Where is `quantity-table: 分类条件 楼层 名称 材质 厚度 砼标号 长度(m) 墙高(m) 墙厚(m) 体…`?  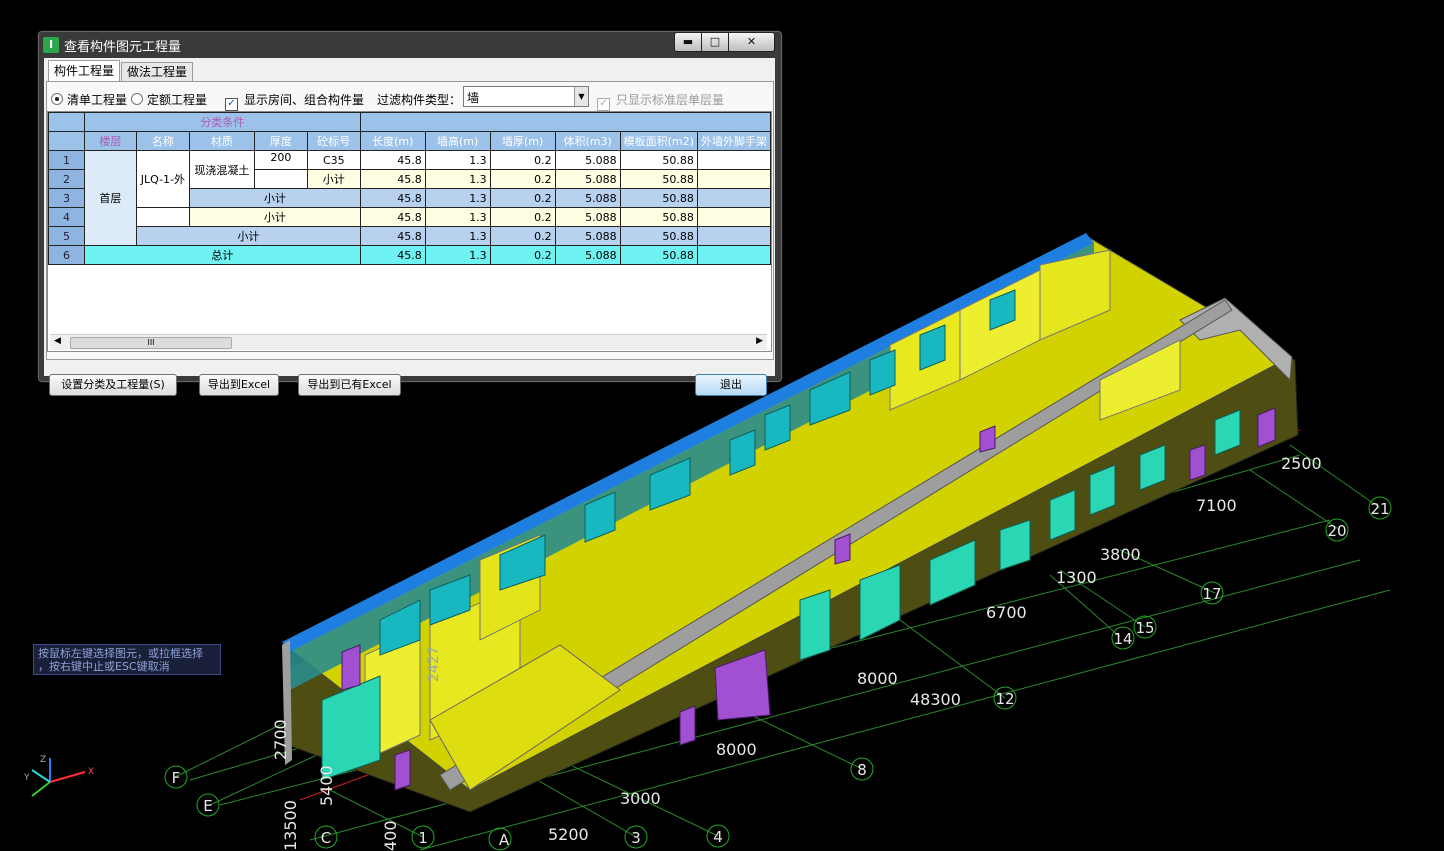 quantity-table: 分类条件 楼层 名称 材质 厚度 砼标号 长度(m) 墙高(m) 墙厚(m) 体… is located at coordinates (409, 231).